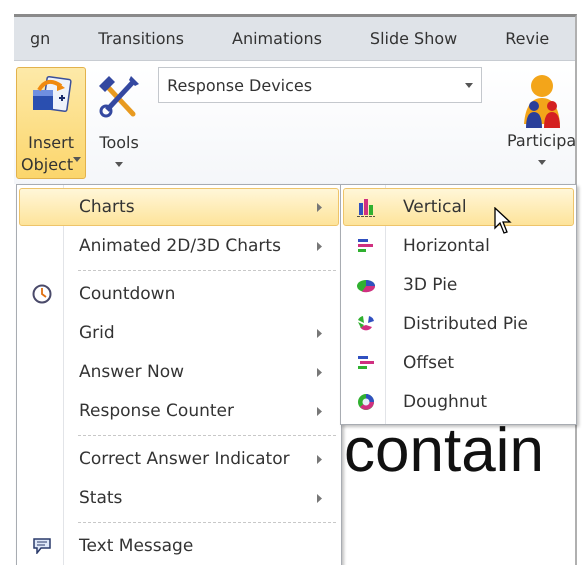 The height and width of the screenshot is (565, 585). I want to click on submenu-item: Distributed Pie, so click(458, 324).